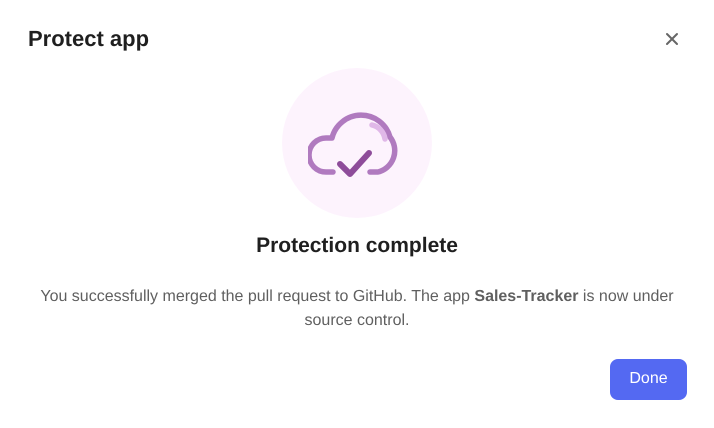 This screenshot has height=428, width=714. What do you see at coordinates (357, 308) in the screenshot?
I see `status-message: You successfully merged the pull request to GitHub. The app Sales-Tracker is now under source control.` at bounding box center [357, 308].